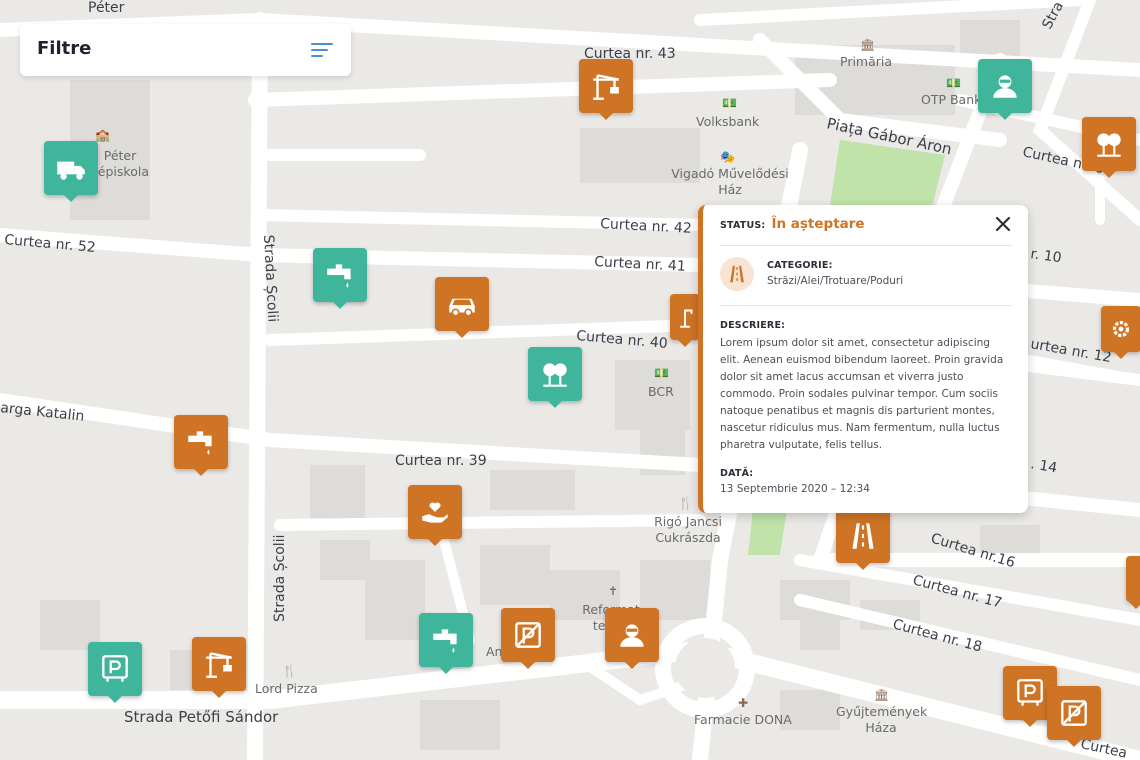 The image size is (1140, 760). Describe the element at coordinates (102, 135) in the screenshot. I see `school-icon: 🏫` at that location.